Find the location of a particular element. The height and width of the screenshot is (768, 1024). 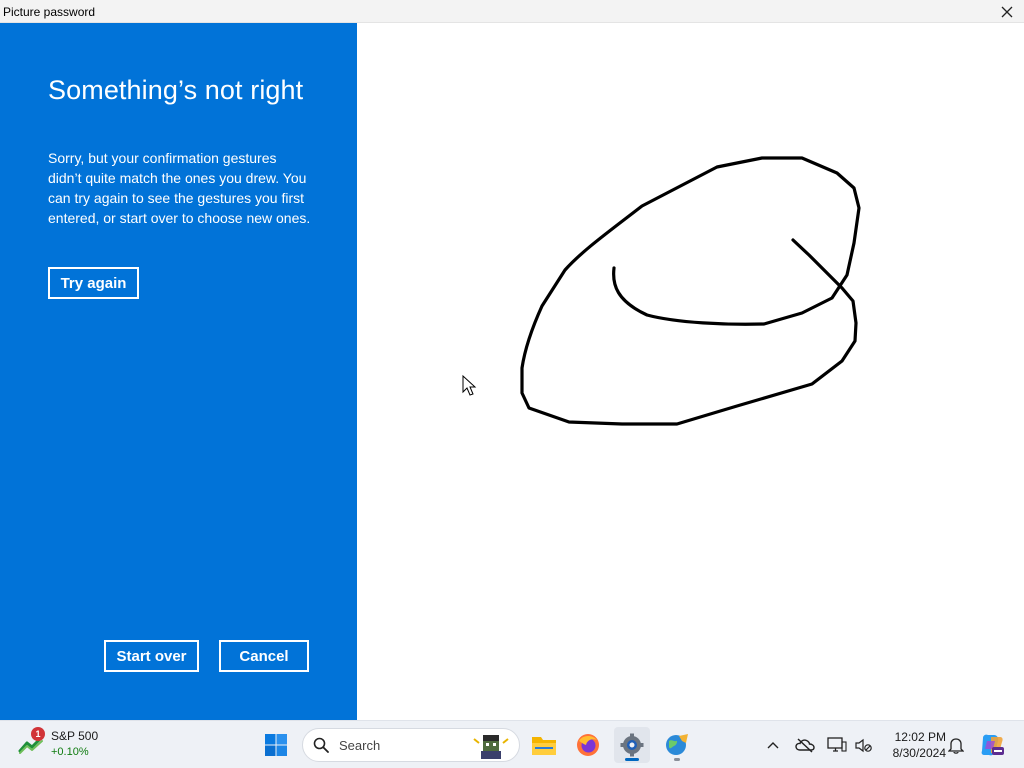

taskbar-settings is located at coordinates (632, 745).